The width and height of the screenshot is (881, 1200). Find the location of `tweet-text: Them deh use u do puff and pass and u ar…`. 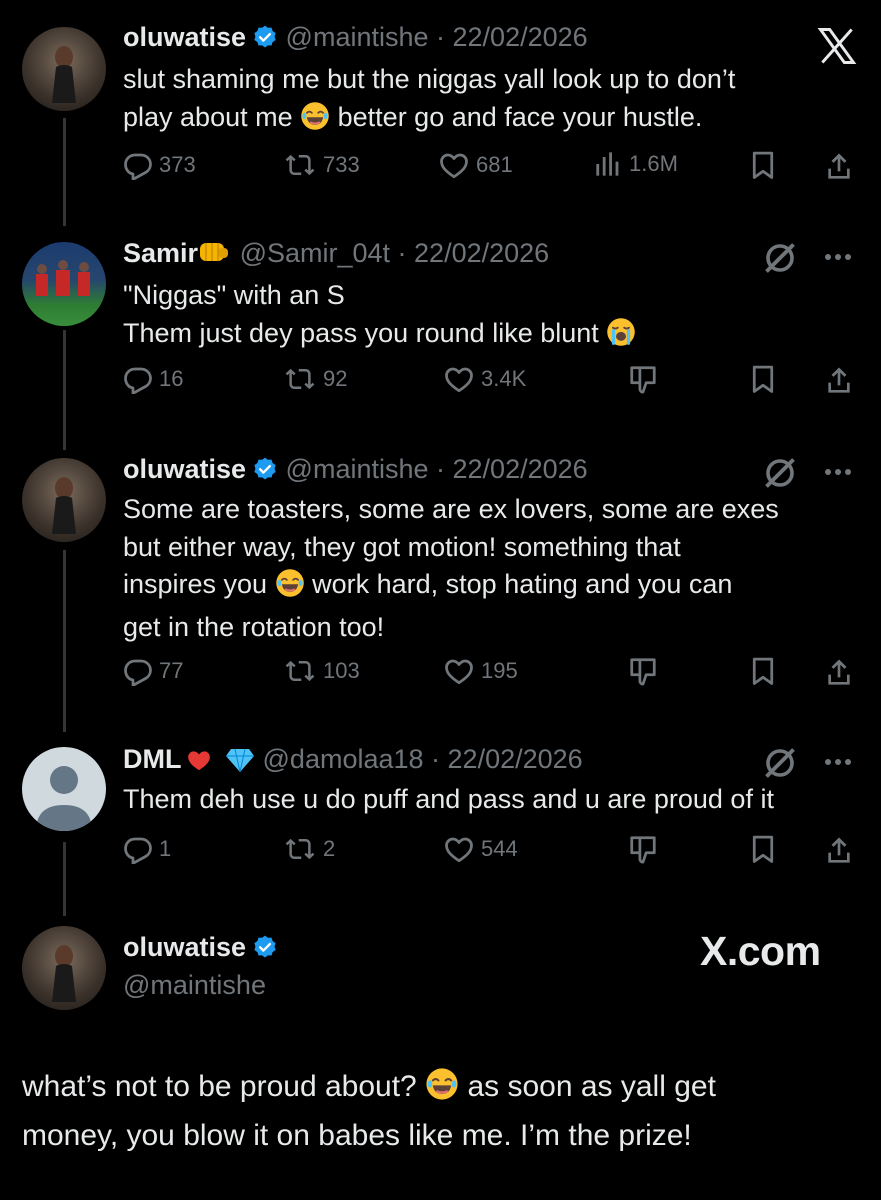

tweet-text: Them deh use u do puff and pass and u ar… is located at coordinates (448, 799).